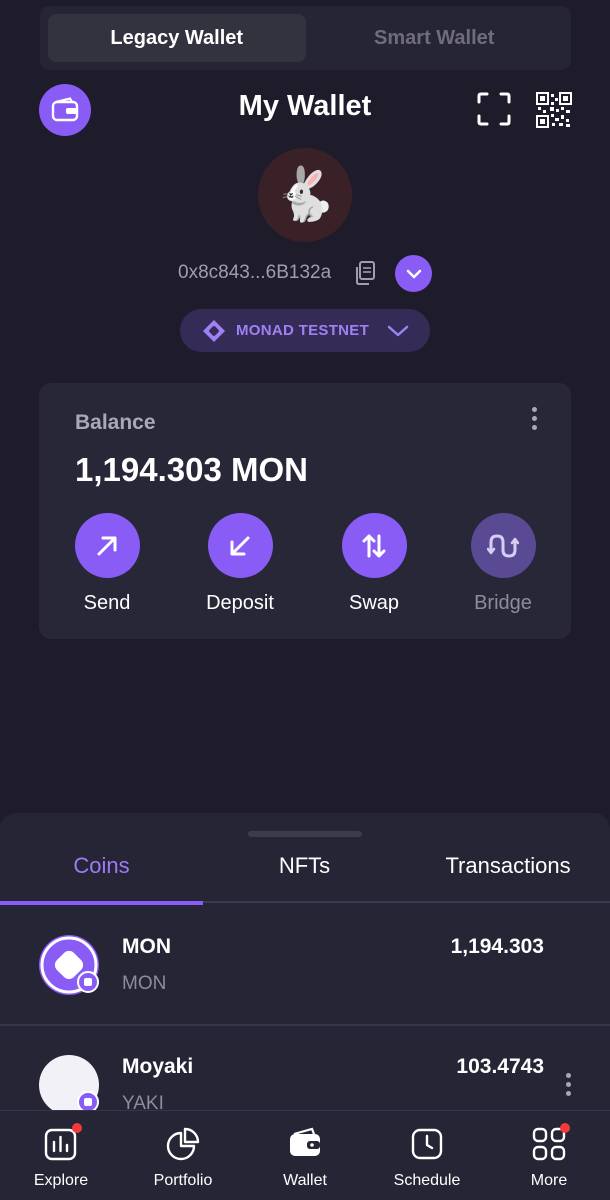 The width and height of the screenshot is (610, 1200). Describe the element at coordinates (374, 564) in the screenshot. I see `swap-button: Swap` at that location.